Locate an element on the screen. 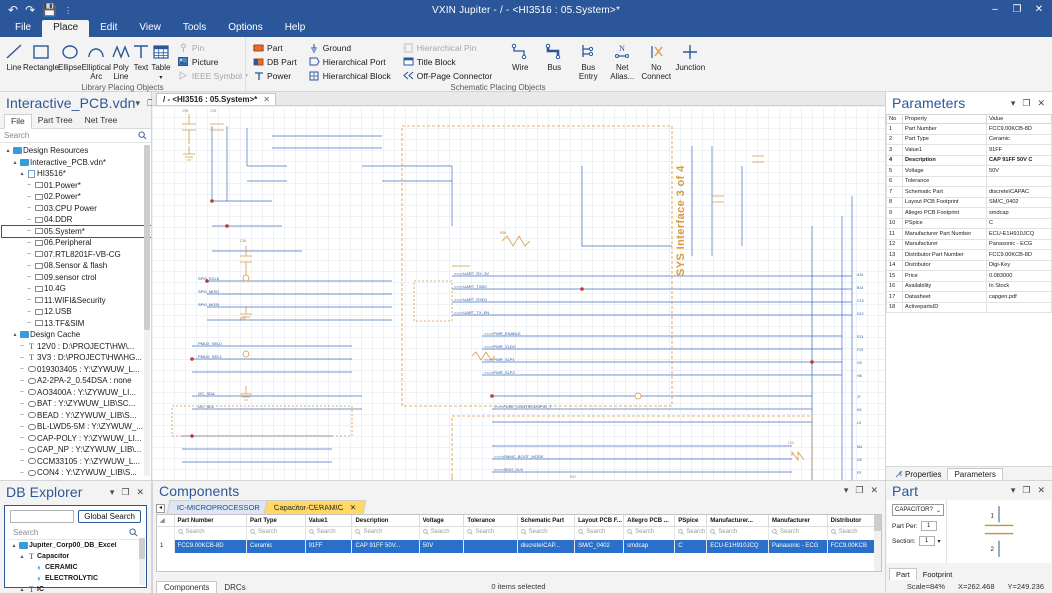 The height and width of the screenshot is (593, 1052). part-panel-dropdown-icon: ▾ is located at coordinates (1013, 490).